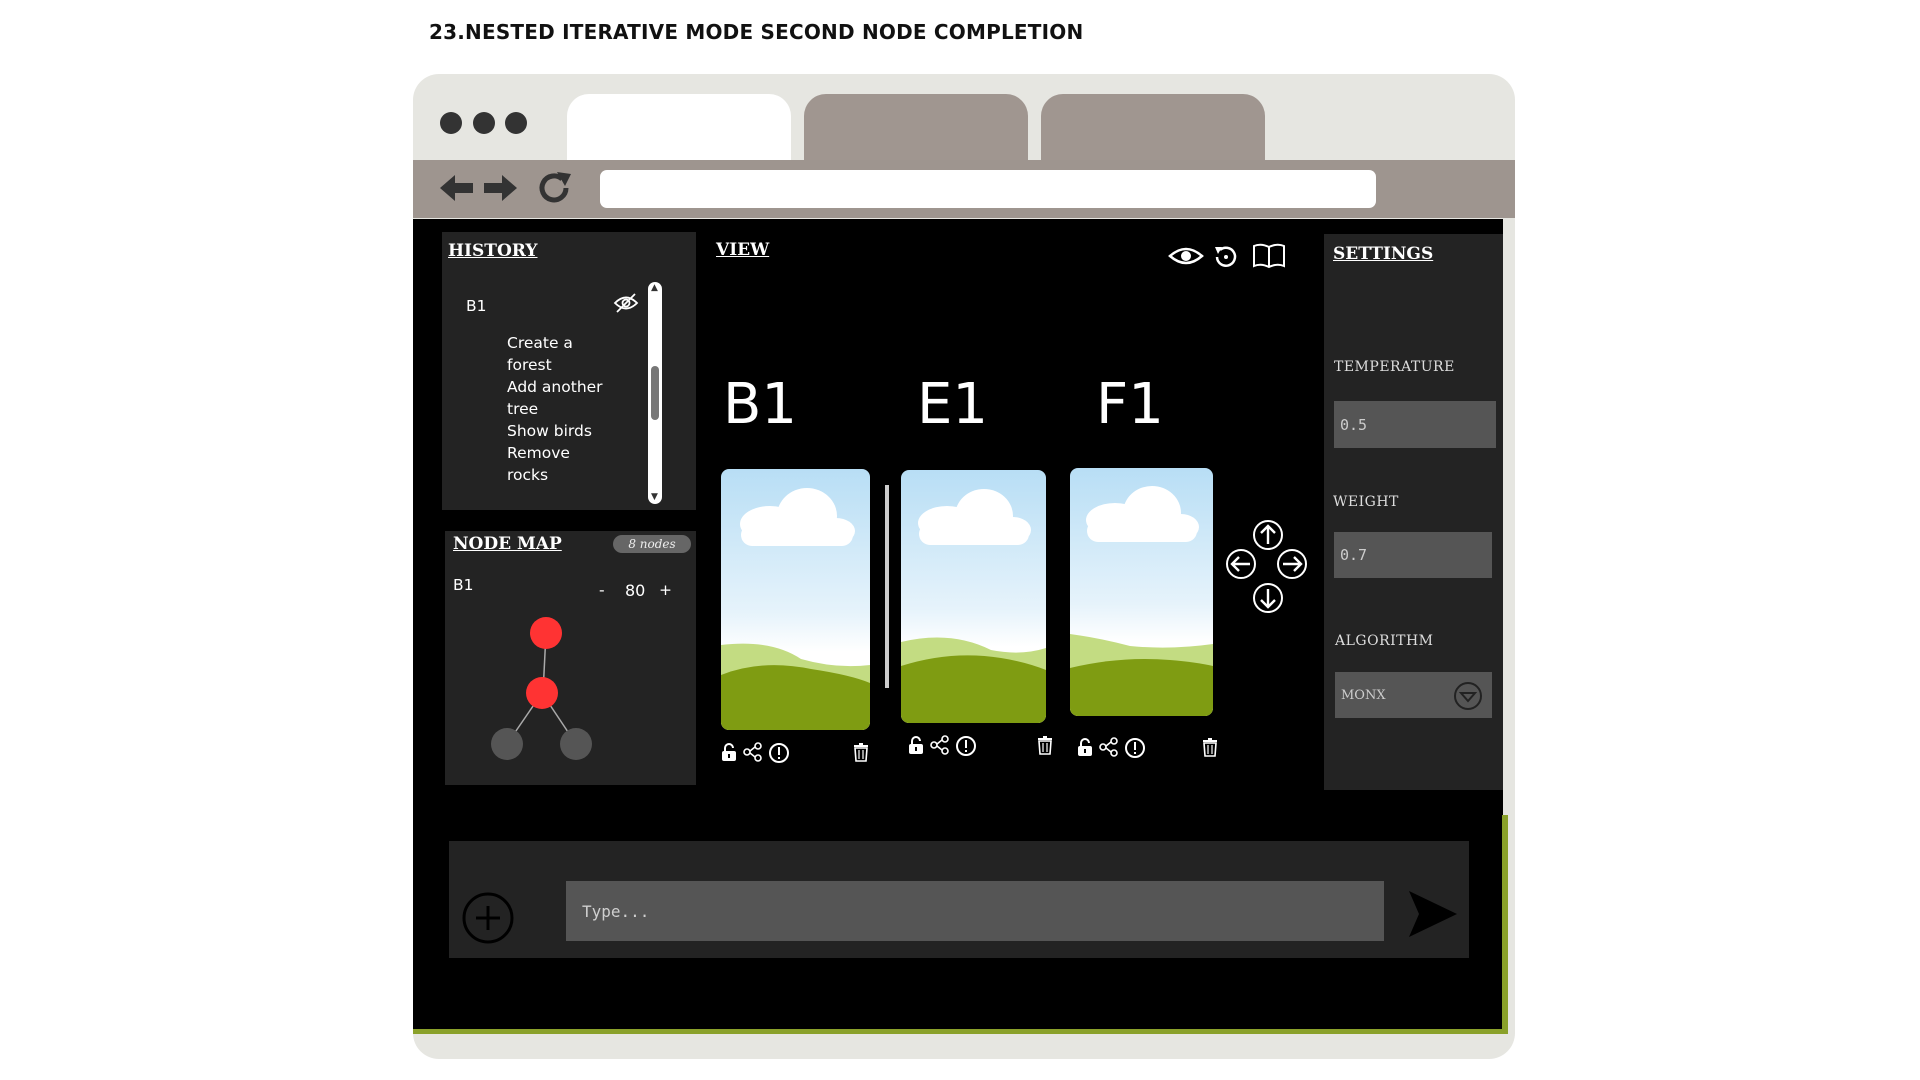 This screenshot has height=1080, width=1920. Describe the element at coordinates (567, 475) in the screenshot. I see `history-item: rocks` at that location.